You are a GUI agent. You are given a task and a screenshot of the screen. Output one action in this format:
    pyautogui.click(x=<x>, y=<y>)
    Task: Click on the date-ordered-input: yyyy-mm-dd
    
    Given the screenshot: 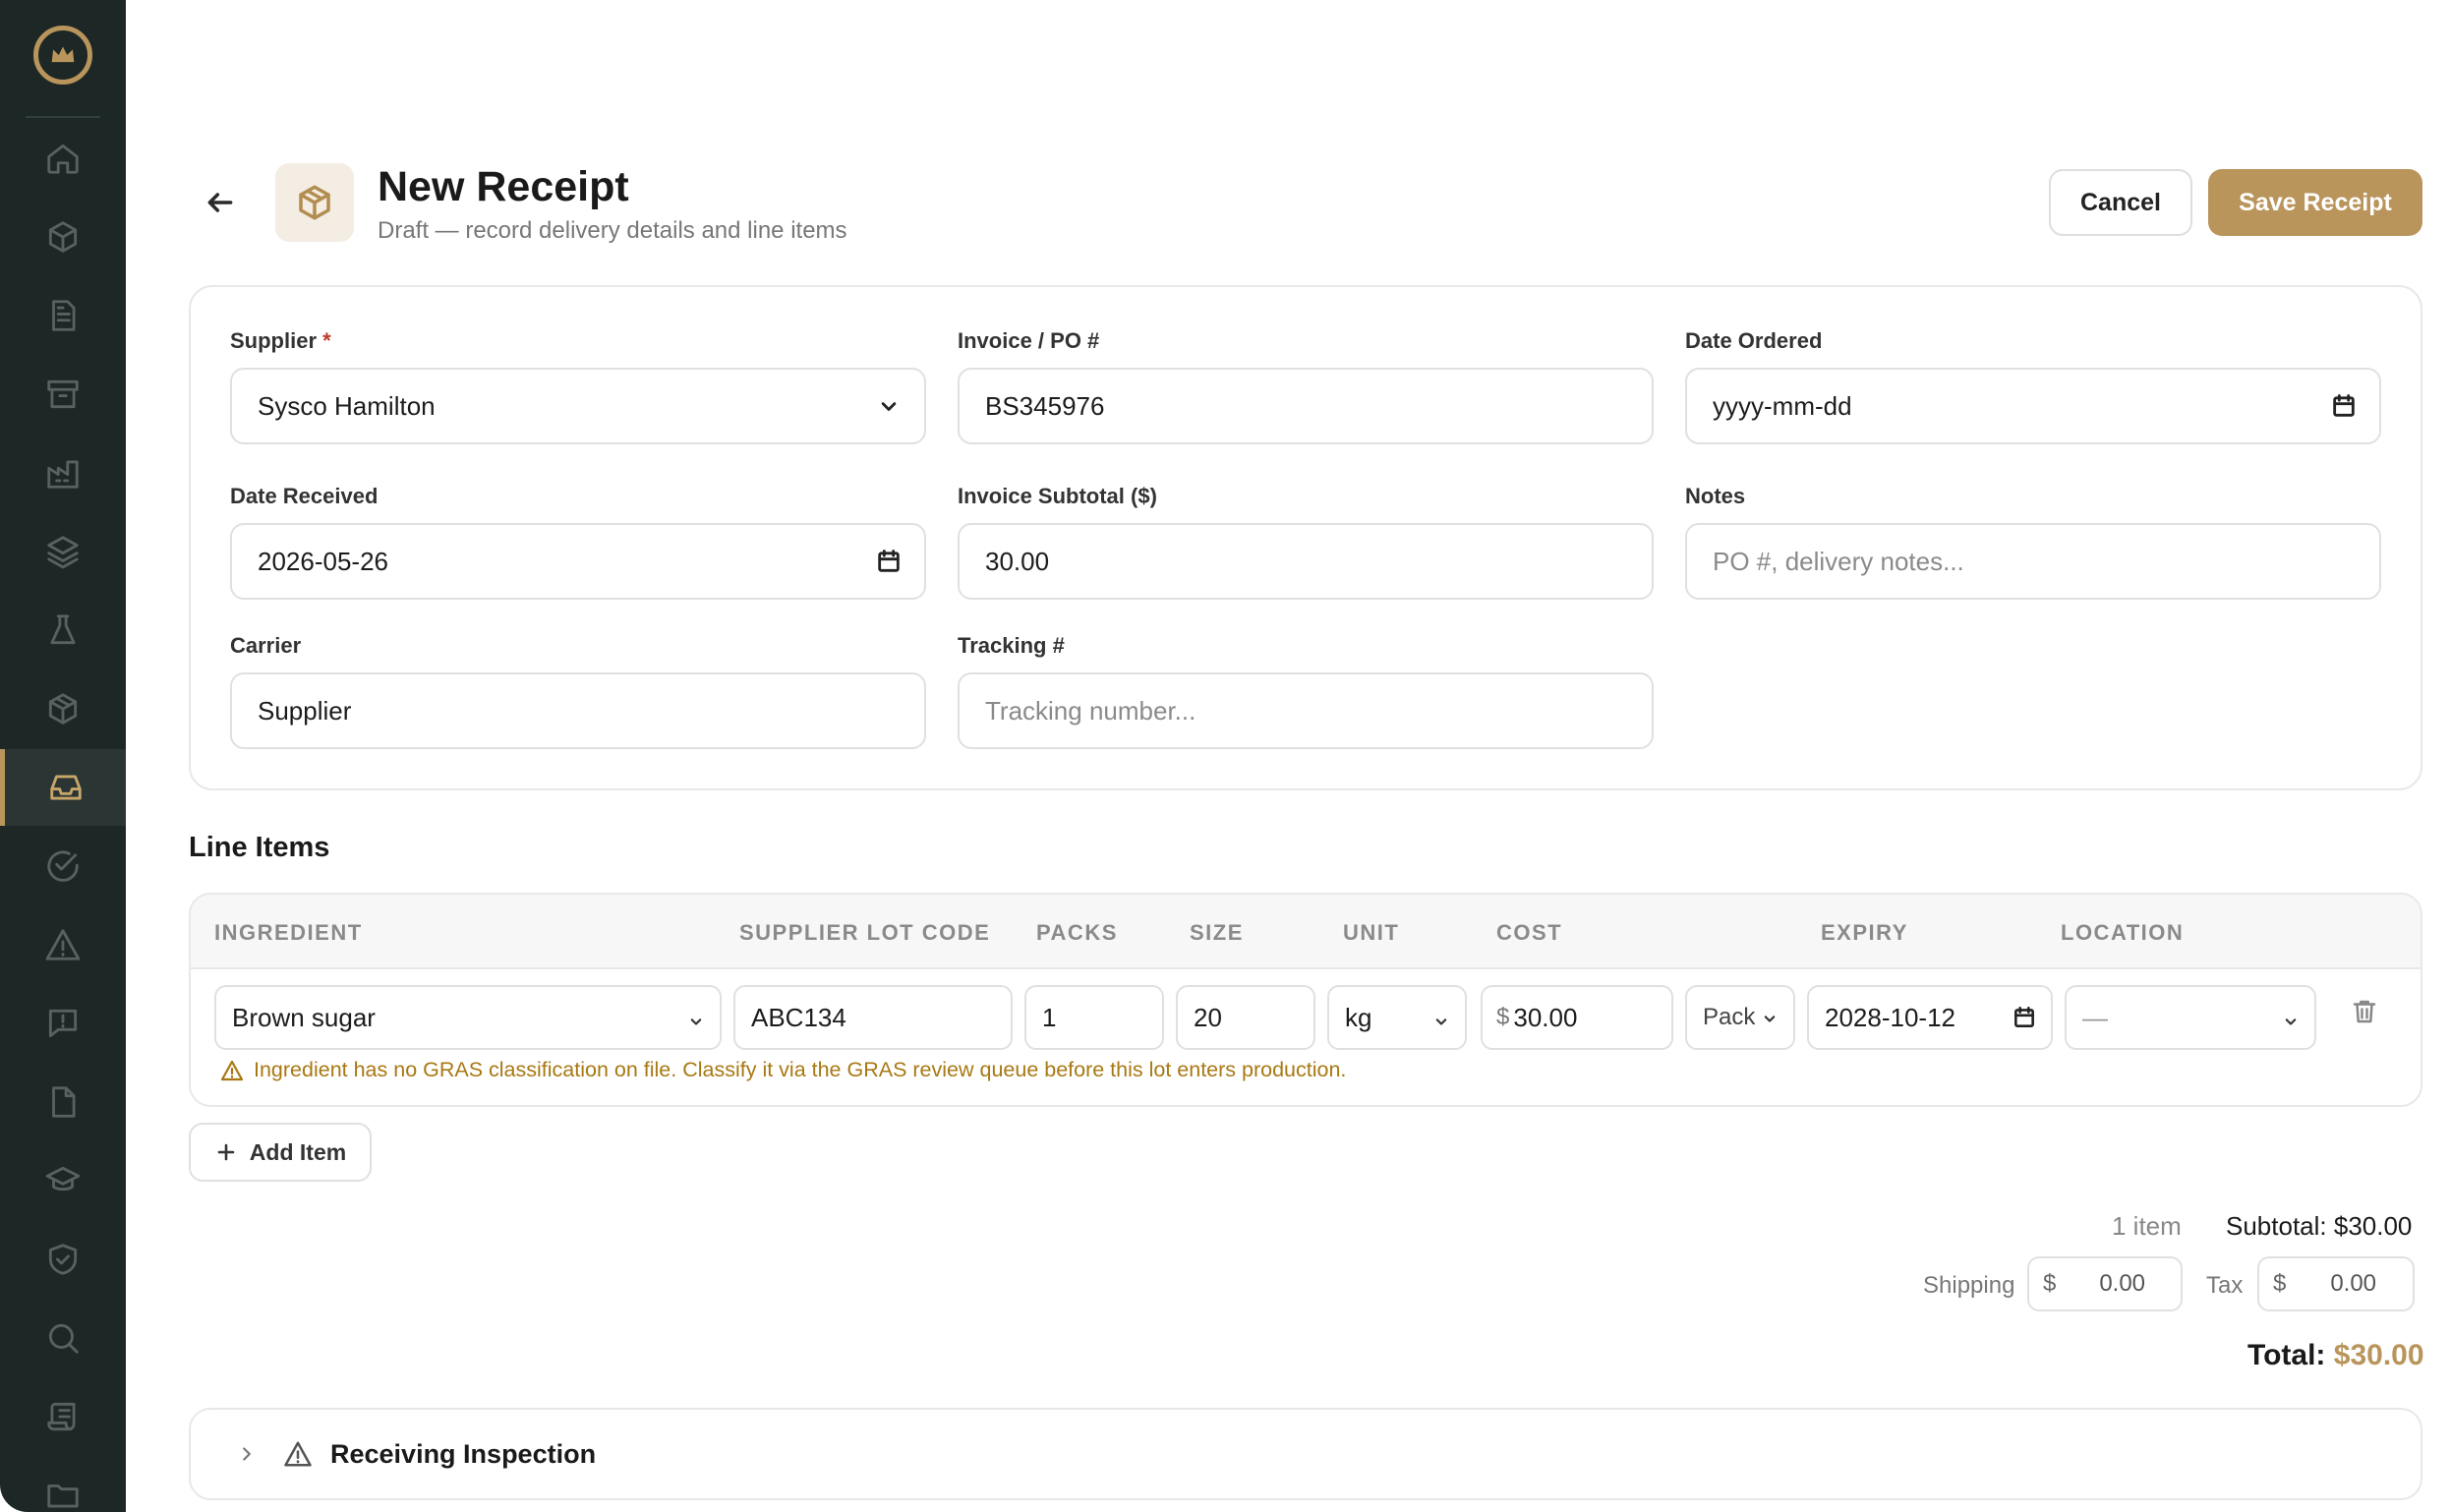 What is the action you would take?
    pyautogui.click(x=2033, y=406)
    